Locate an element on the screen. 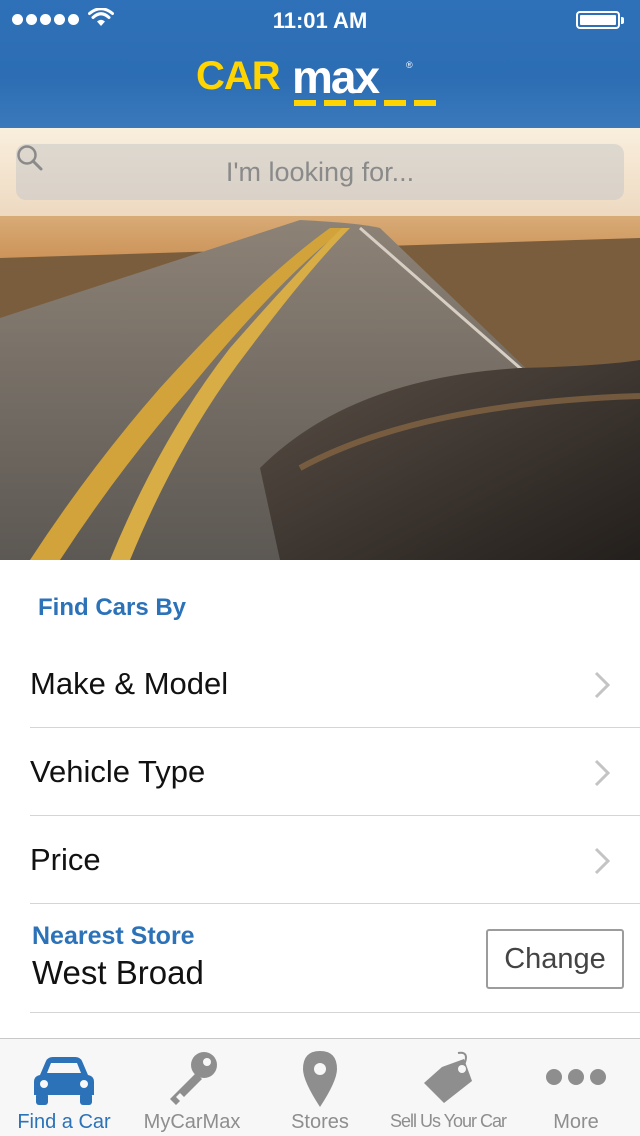  car-icon is located at coordinates (64, 1081).